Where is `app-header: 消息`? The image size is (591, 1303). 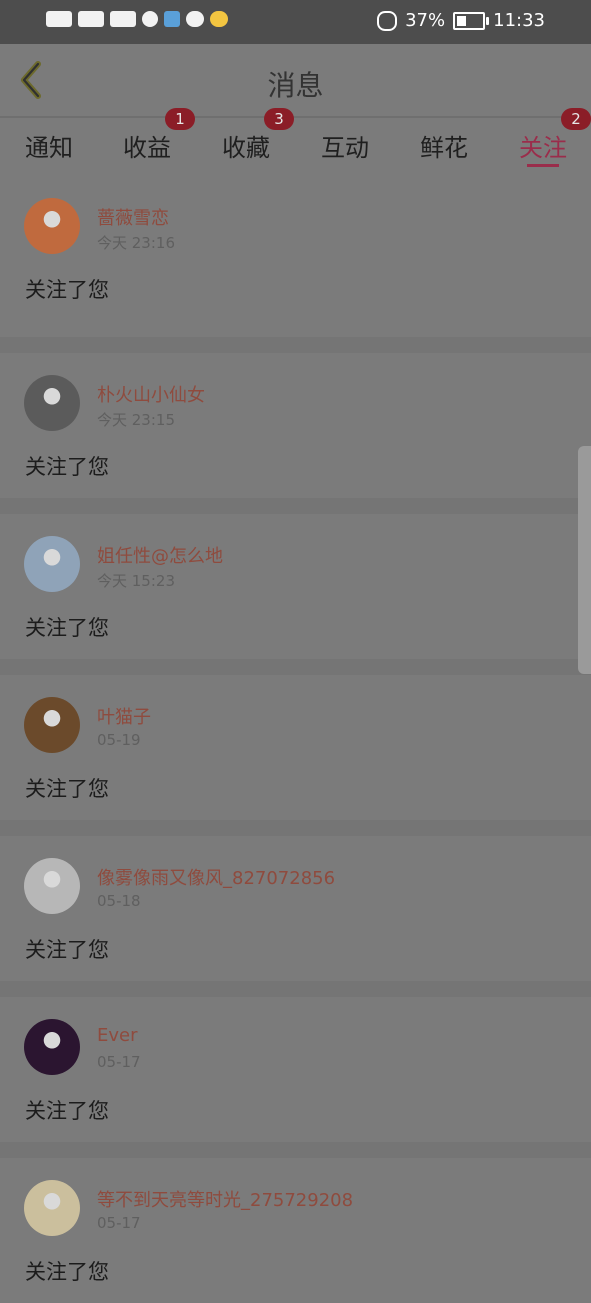 app-header: 消息 is located at coordinates (295, 81).